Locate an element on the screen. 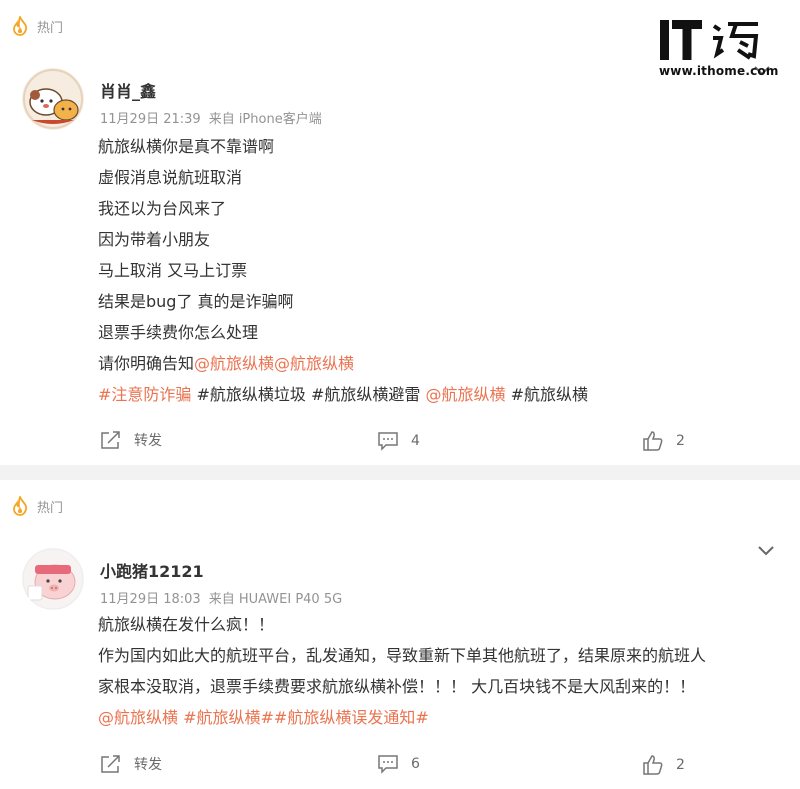 Image resolution: width=800 pixels, height=789 pixels. comment-count: 6 is located at coordinates (415, 764).